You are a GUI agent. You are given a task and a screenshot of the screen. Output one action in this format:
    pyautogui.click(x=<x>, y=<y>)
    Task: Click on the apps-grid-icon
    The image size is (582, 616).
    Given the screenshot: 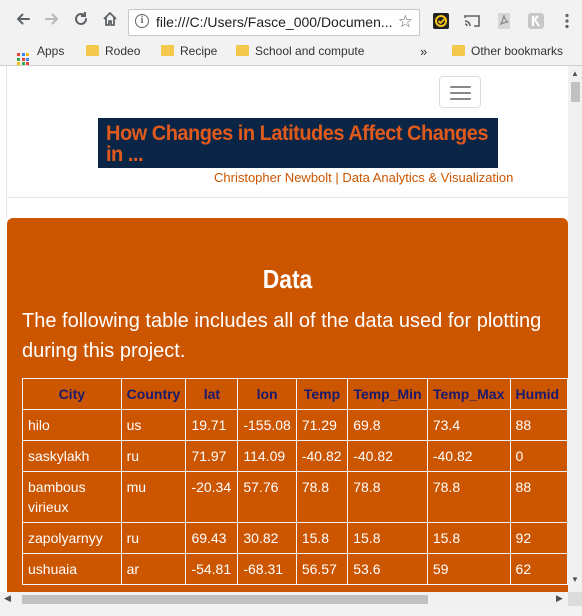 What is the action you would take?
    pyautogui.click(x=23, y=59)
    